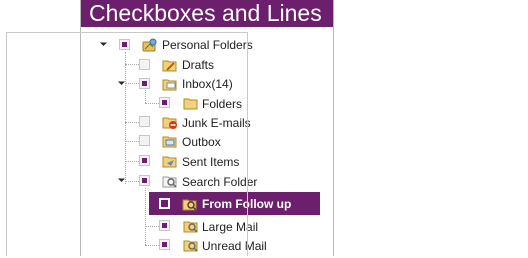 This screenshot has width=528, height=258. I want to click on personal-folders-icon, so click(150, 44).